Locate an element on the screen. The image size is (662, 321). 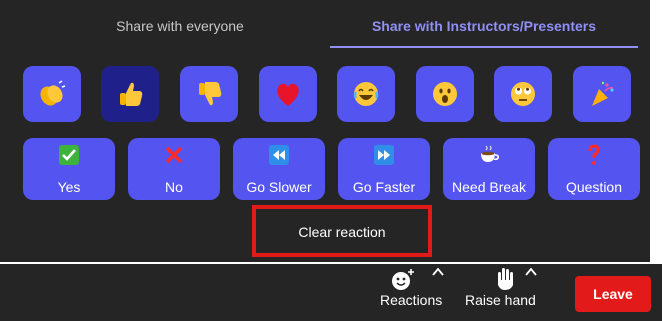
eye-roll-face-icon is located at coordinates (523, 94).